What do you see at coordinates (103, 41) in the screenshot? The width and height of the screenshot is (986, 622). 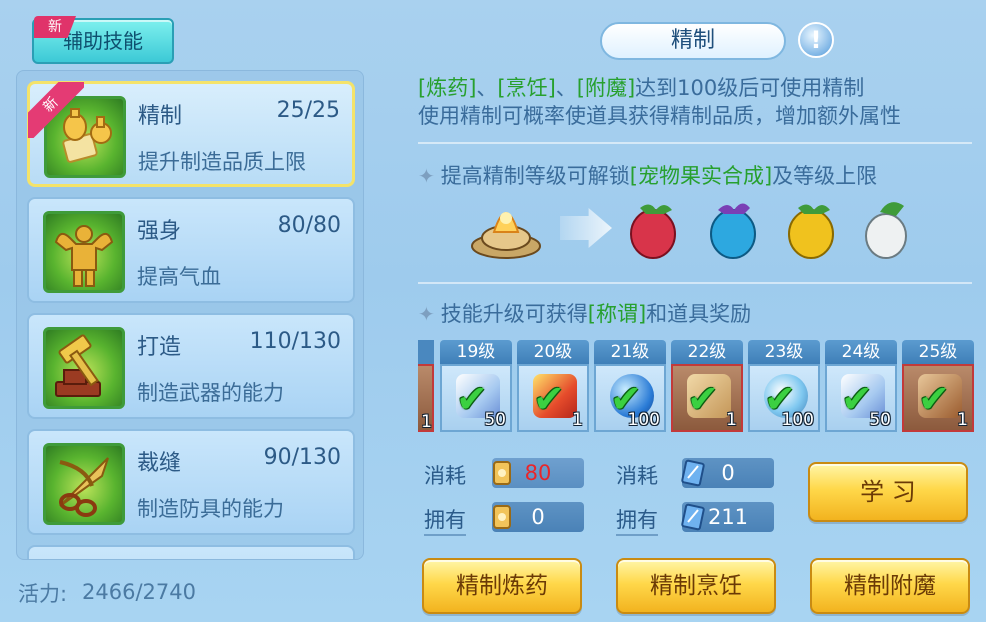 I see `tab-label: 辅助技能` at bounding box center [103, 41].